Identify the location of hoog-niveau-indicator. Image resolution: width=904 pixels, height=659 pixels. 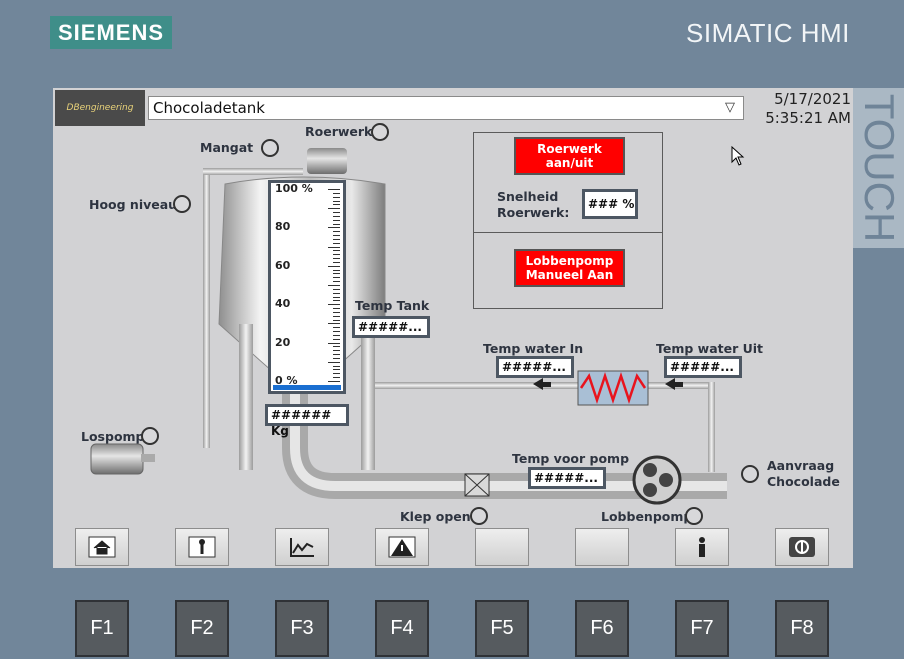
(182, 204).